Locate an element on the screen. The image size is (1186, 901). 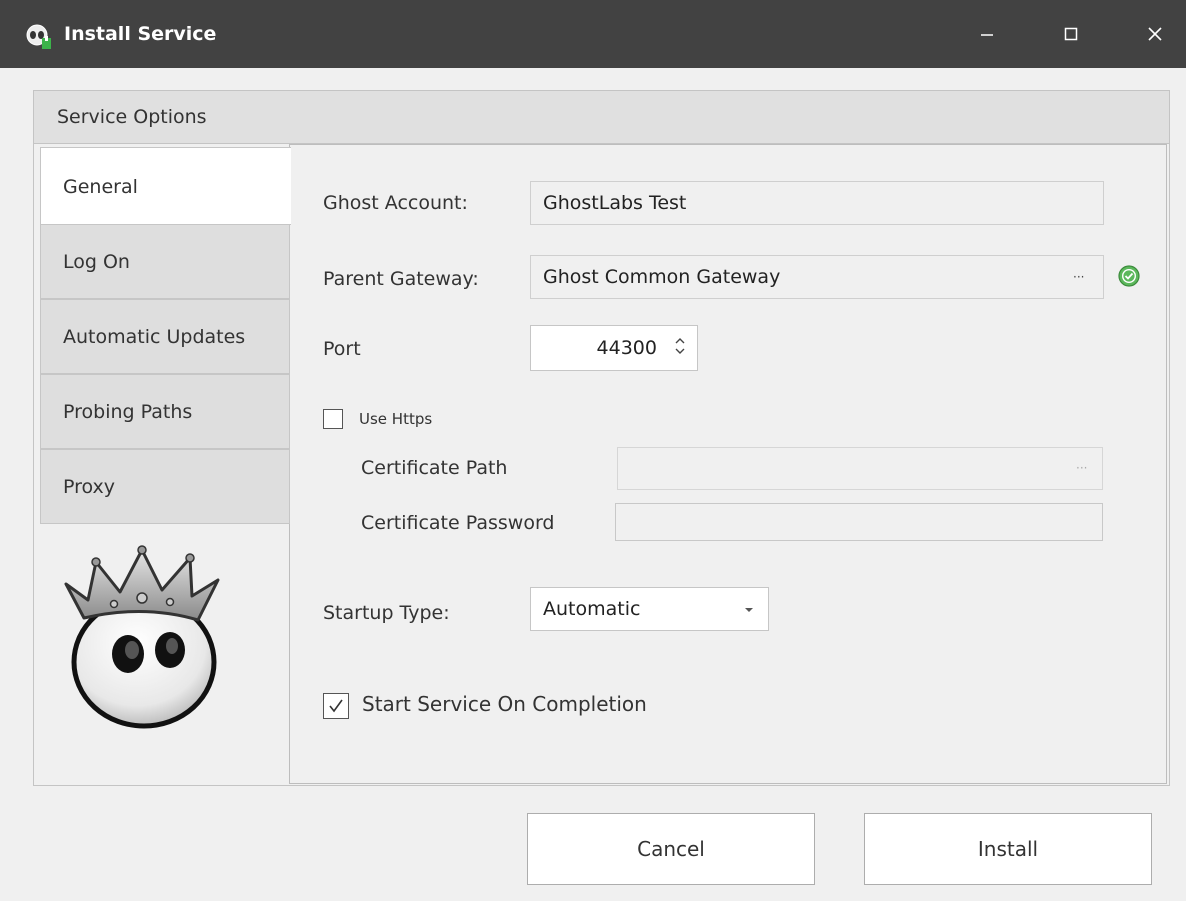
port-value: 44300 is located at coordinates (626, 348).